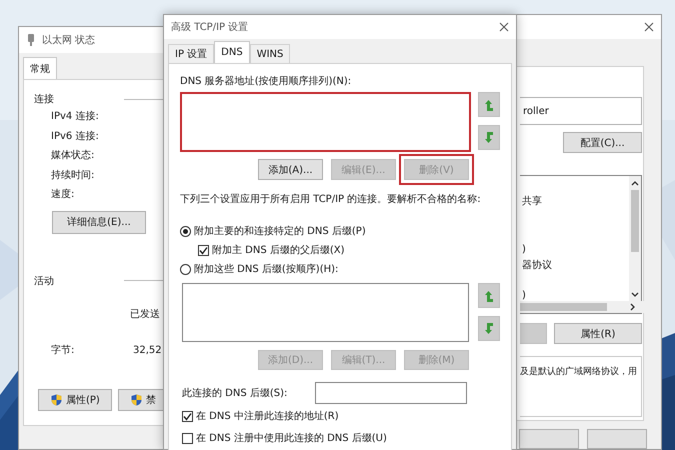  What do you see at coordinates (63, 351) in the screenshot?
I see `field-label: 字节:` at bounding box center [63, 351].